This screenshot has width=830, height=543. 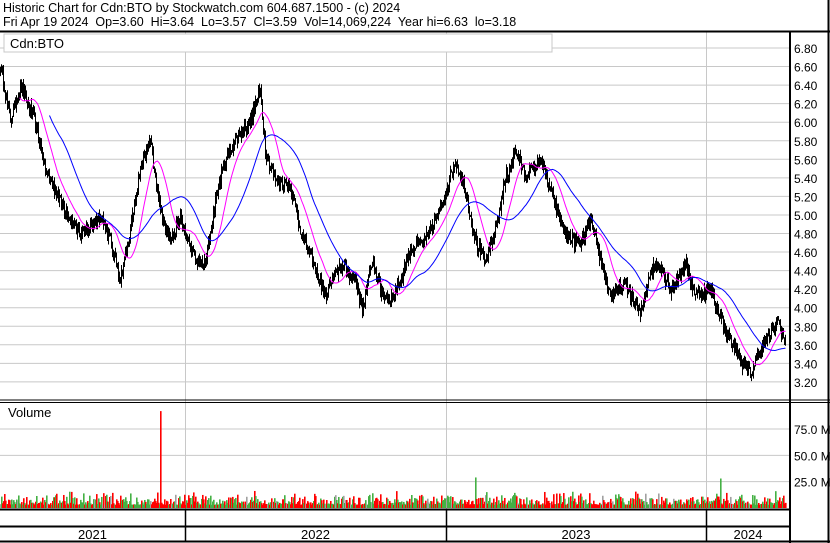 I want to click on volume-tick-label: 50.0 M, so click(x=812, y=456).